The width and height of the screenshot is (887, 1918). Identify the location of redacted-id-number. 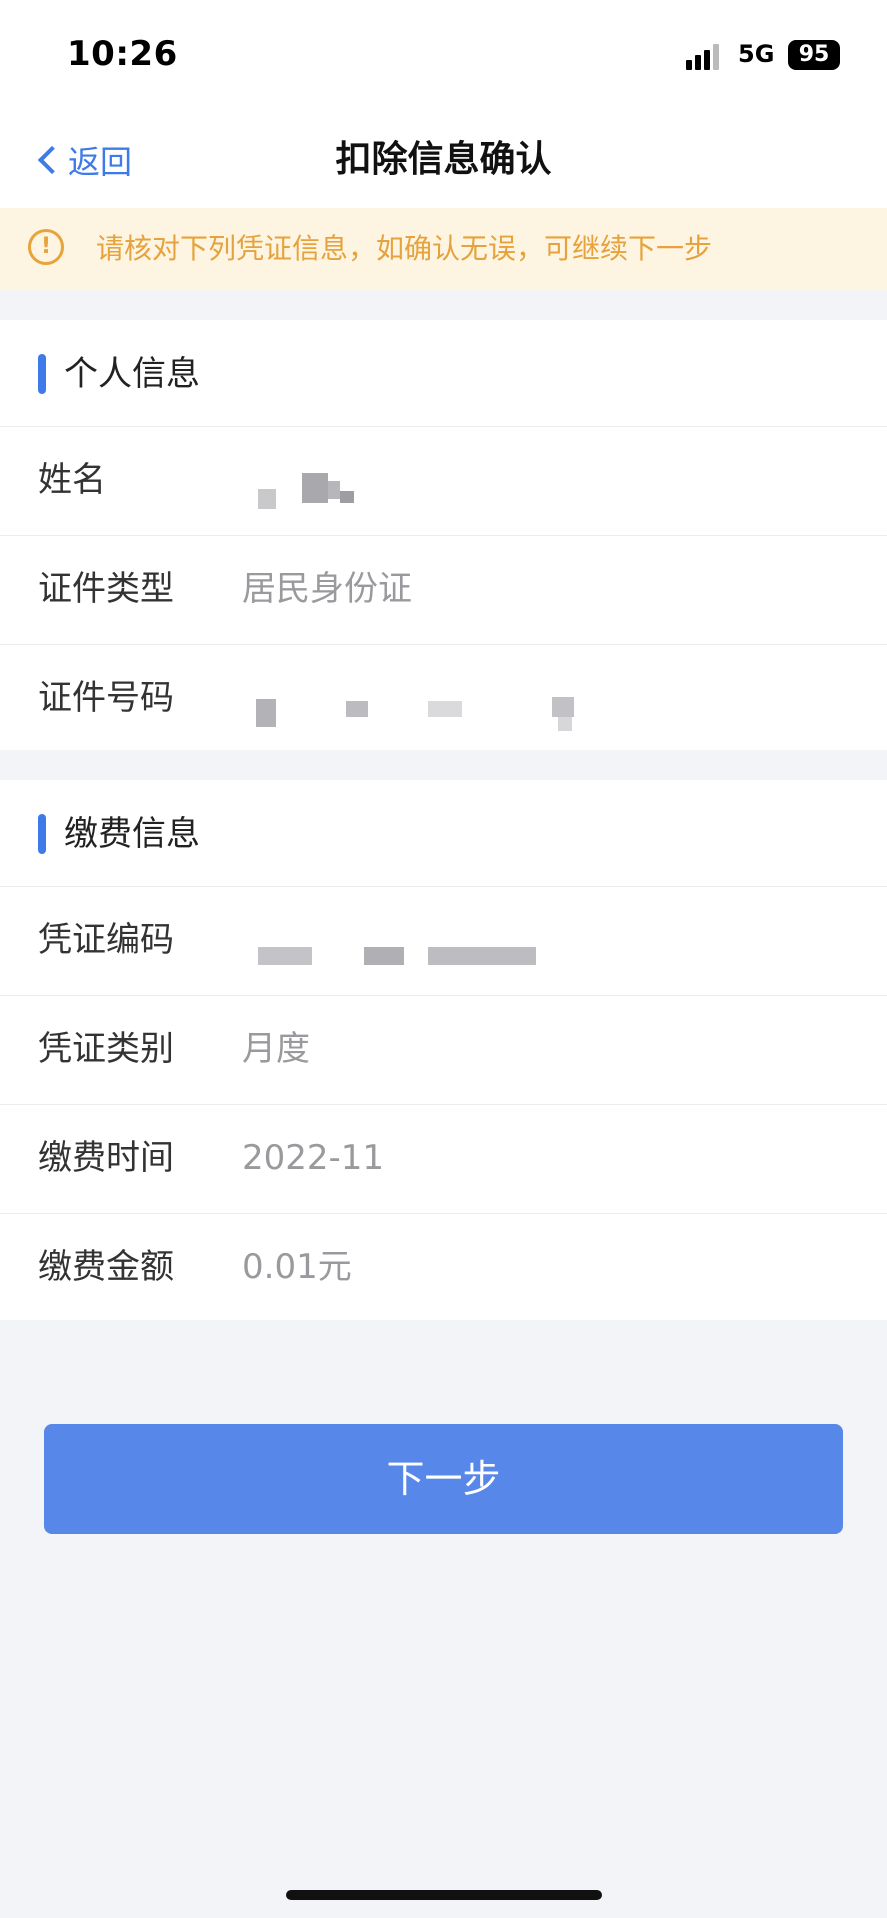
(422, 711).